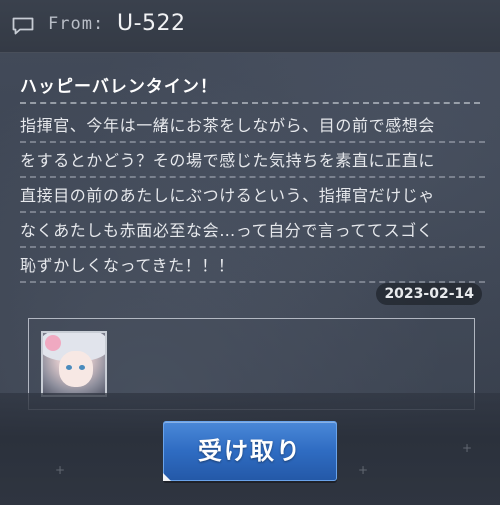  Describe the element at coordinates (119, 87) in the screenshot. I see `message-title: ハッピーバレンタイン！` at that location.